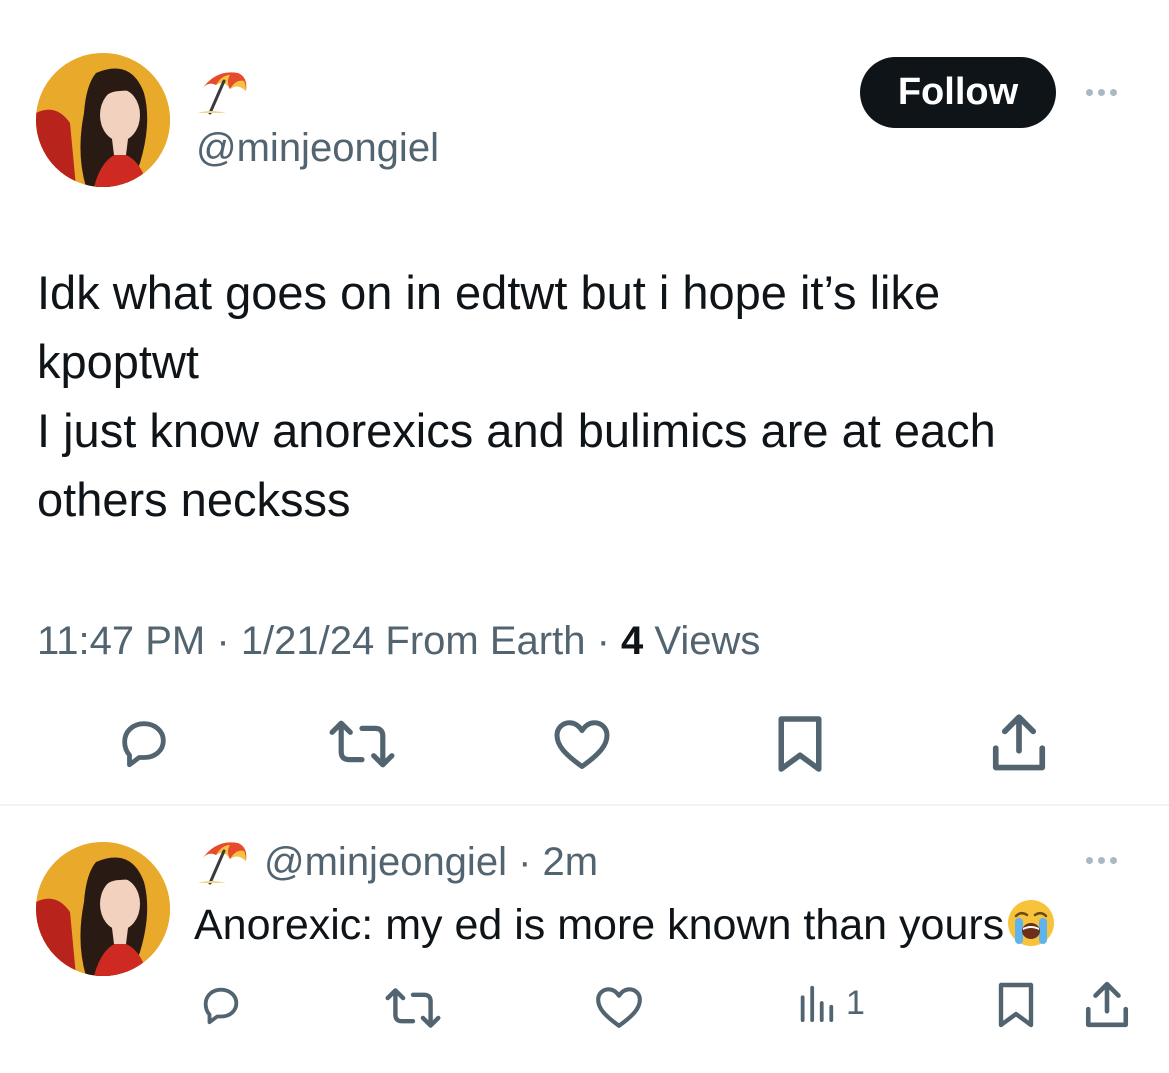 This screenshot has height=1073, width=1169. What do you see at coordinates (599, 925) in the screenshot?
I see `reply-text-content: Anorexic: my ed is more known than yours` at bounding box center [599, 925].